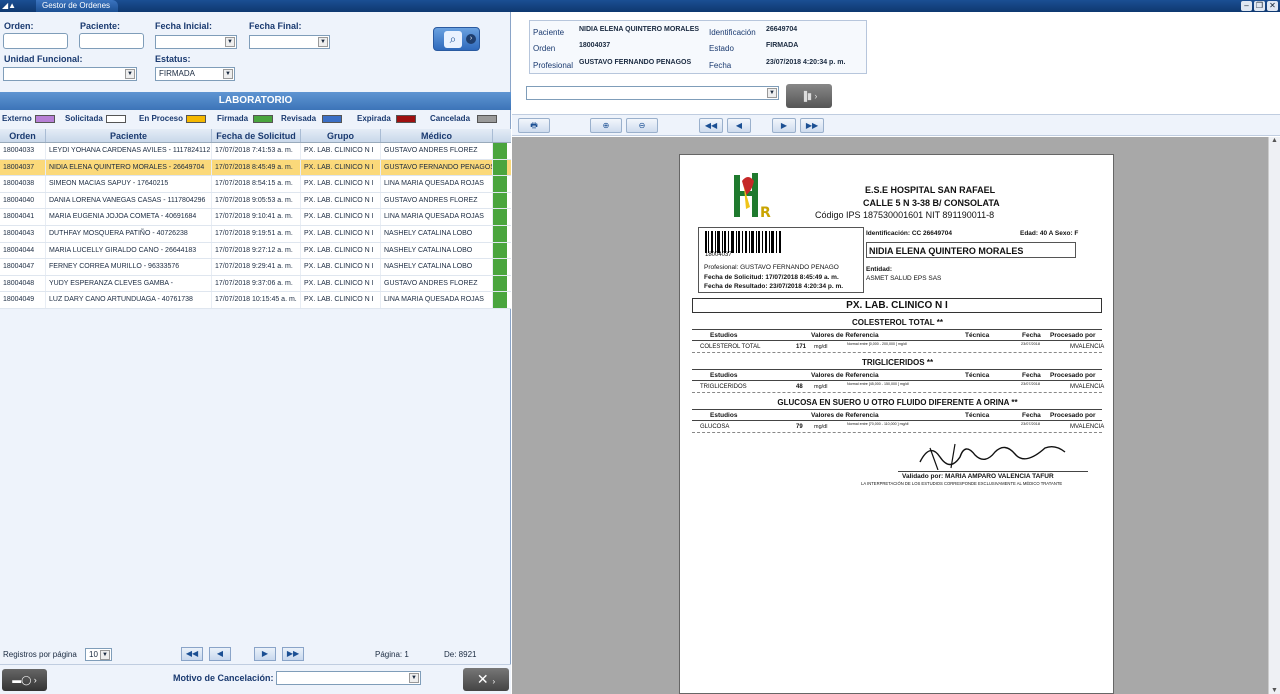 Image resolution: width=1280 pixels, height=694 pixels. What do you see at coordinates (437, 135) in the screenshot?
I see `col-medico: Médico` at bounding box center [437, 135].